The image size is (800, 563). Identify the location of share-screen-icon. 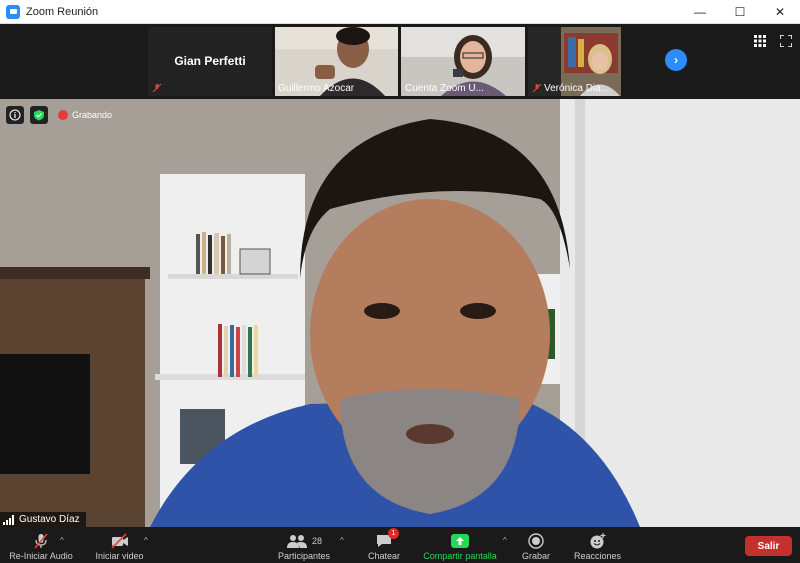
(460, 541).